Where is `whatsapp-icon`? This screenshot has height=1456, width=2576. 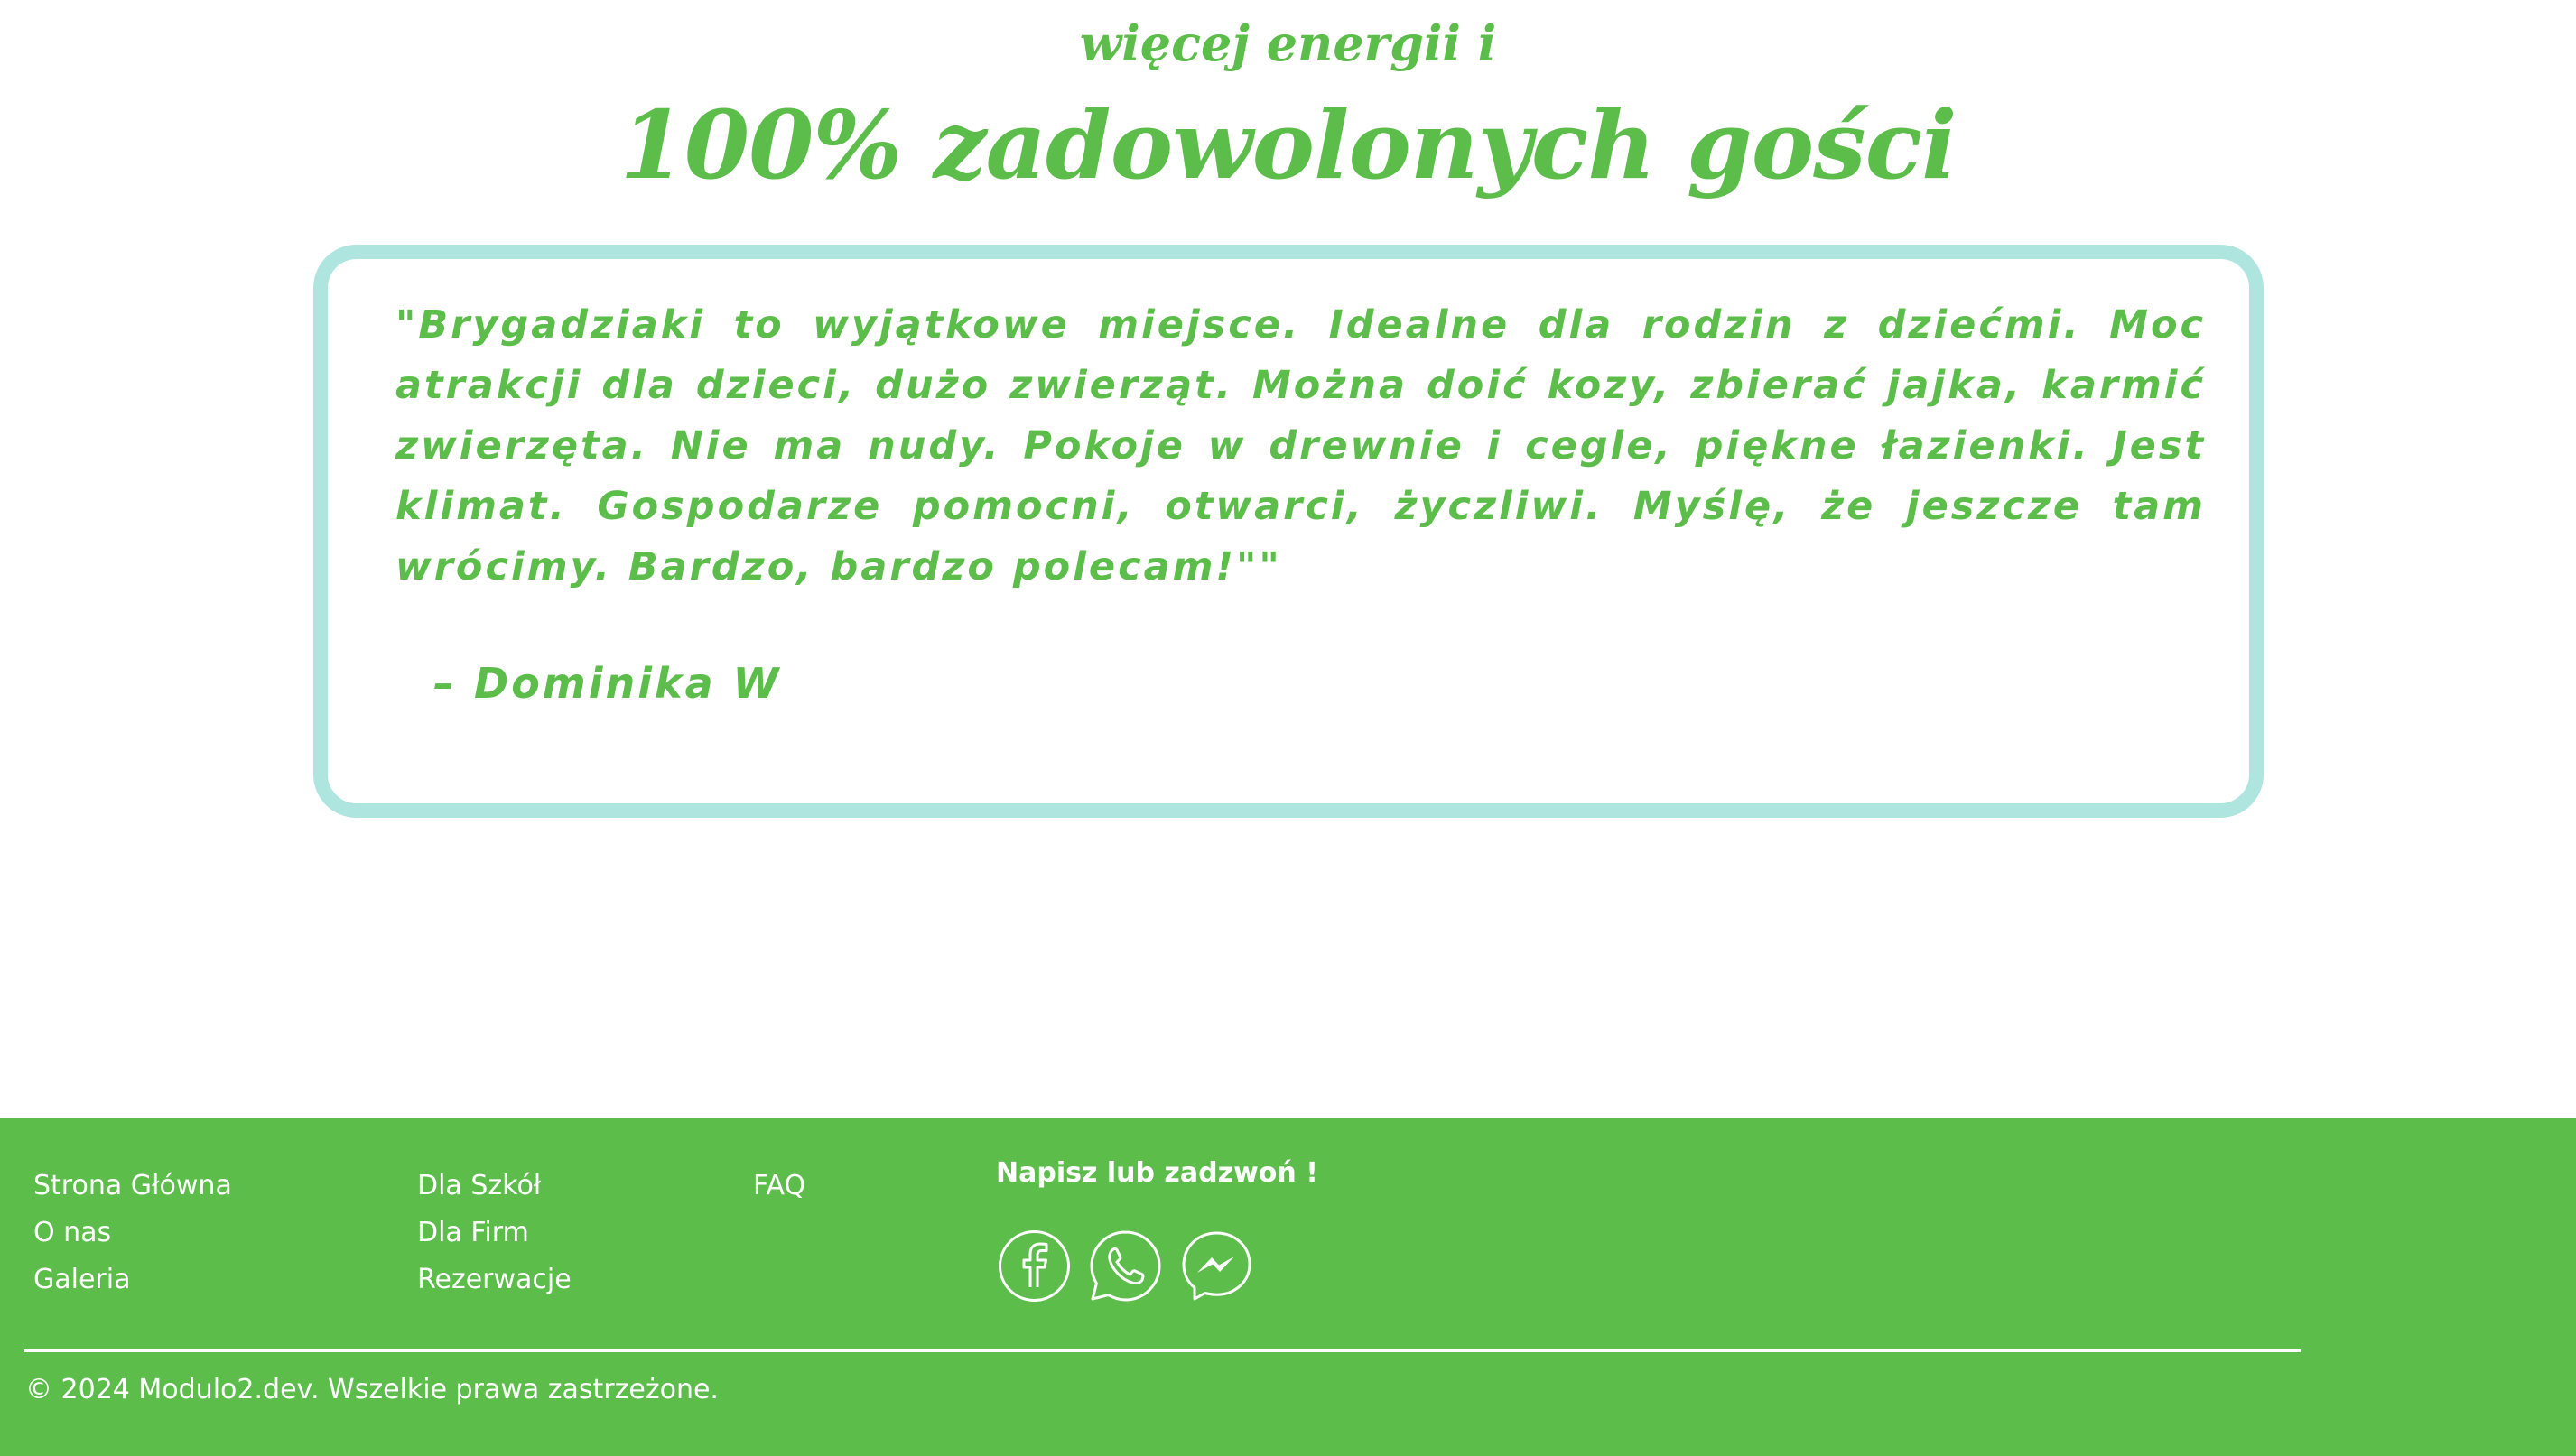 whatsapp-icon is located at coordinates (1125, 1266).